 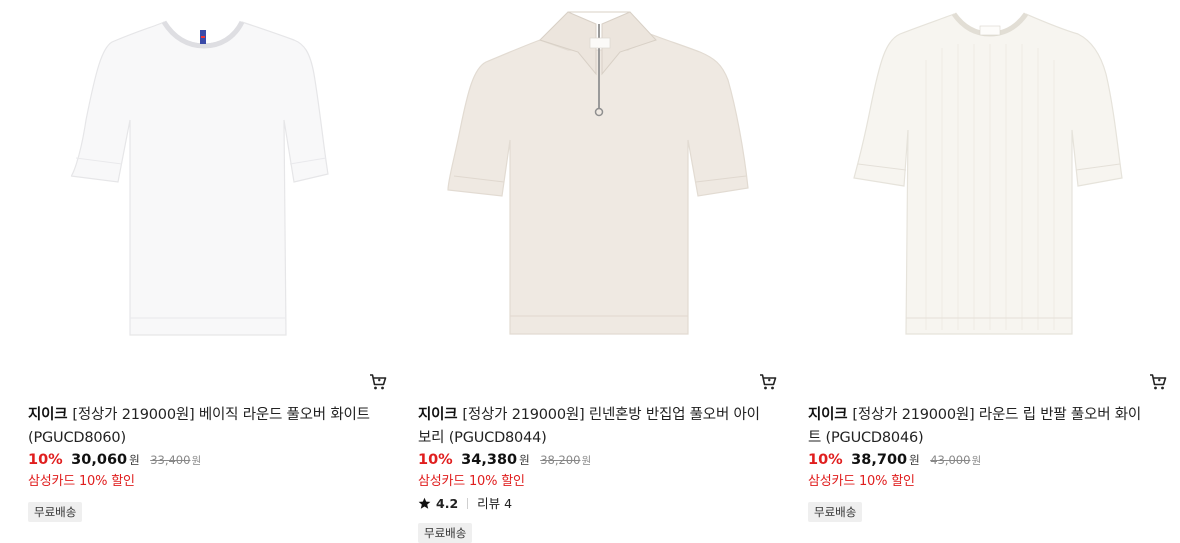 I want to click on price-row: 10% 30,060 원 33,400원, so click(x=114, y=462).